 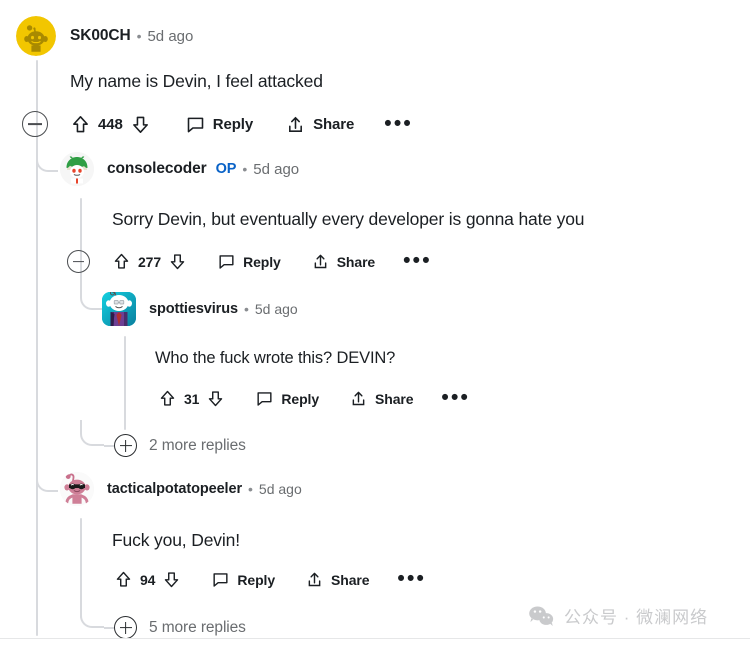 I want to click on comment-header-consolecoder: consolecoder OP • 5d ago, so click(x=179, y=169).